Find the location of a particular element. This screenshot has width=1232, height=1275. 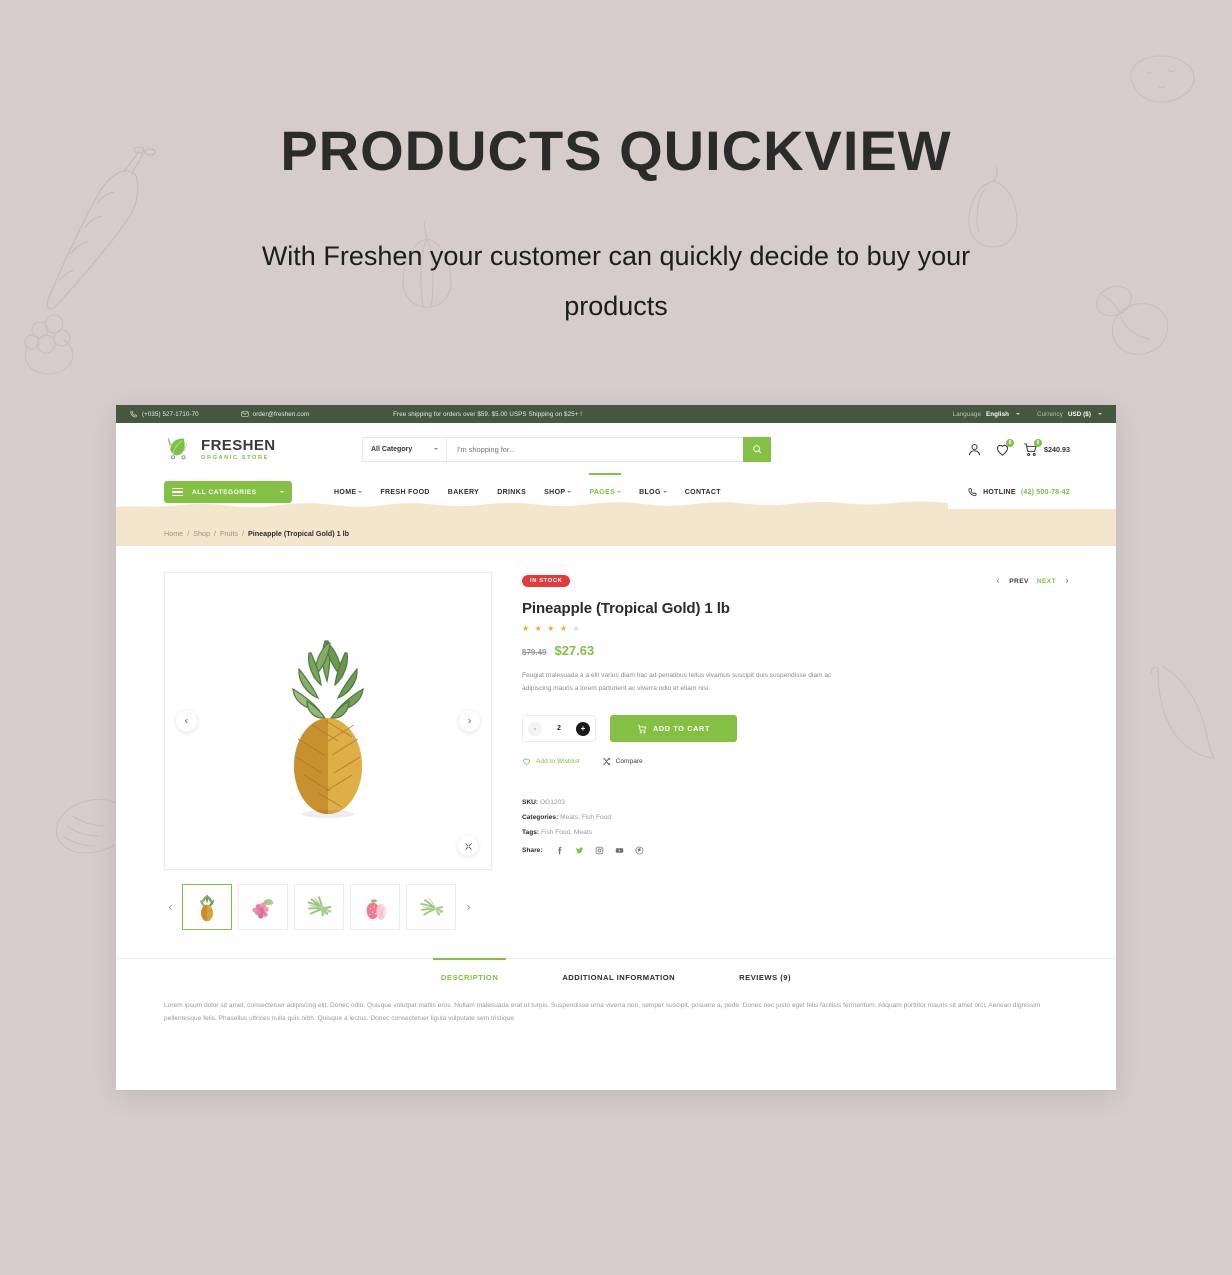

quantity-stepper: - 2 + is located at coordinates (559, 728).